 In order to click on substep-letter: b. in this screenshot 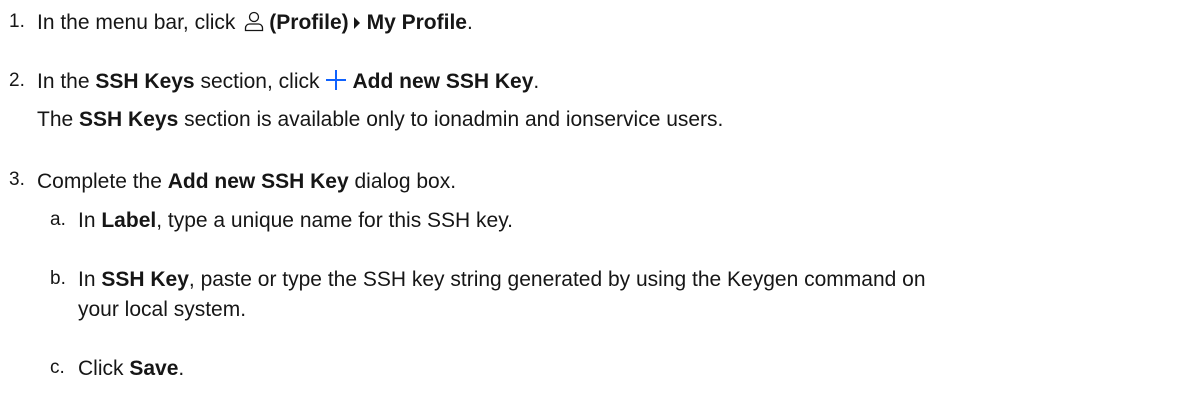, I will do `click(58, 278)`.